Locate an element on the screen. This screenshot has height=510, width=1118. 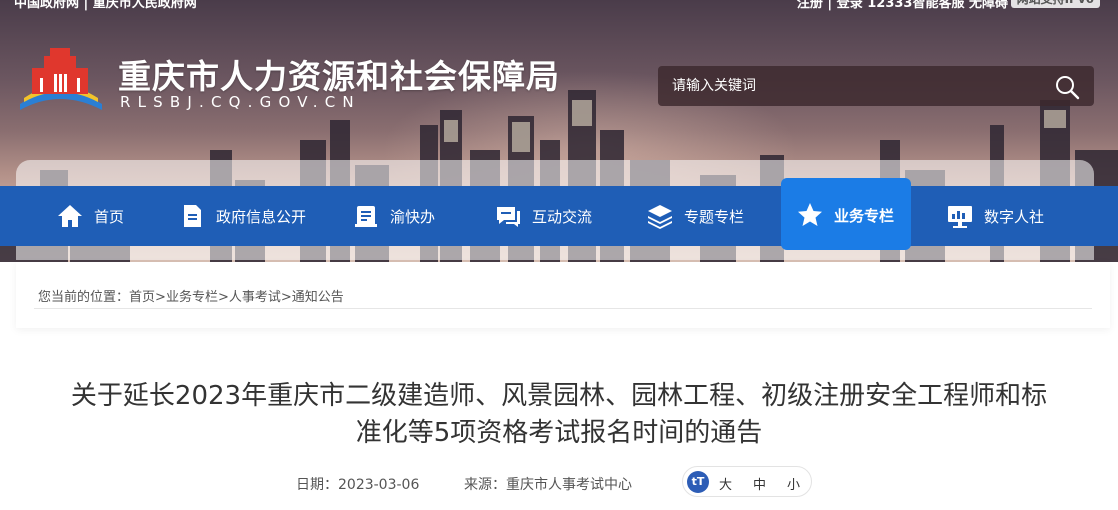
service-icon is located at coordinates (366, 216).